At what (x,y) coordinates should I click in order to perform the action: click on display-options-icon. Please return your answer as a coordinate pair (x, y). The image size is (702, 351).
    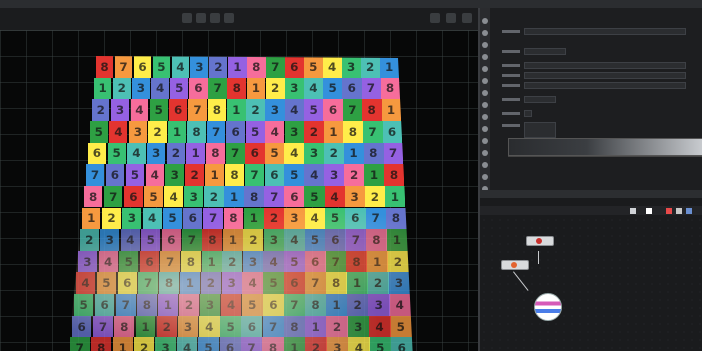
    Looking at the image, I should click on (435, 18).